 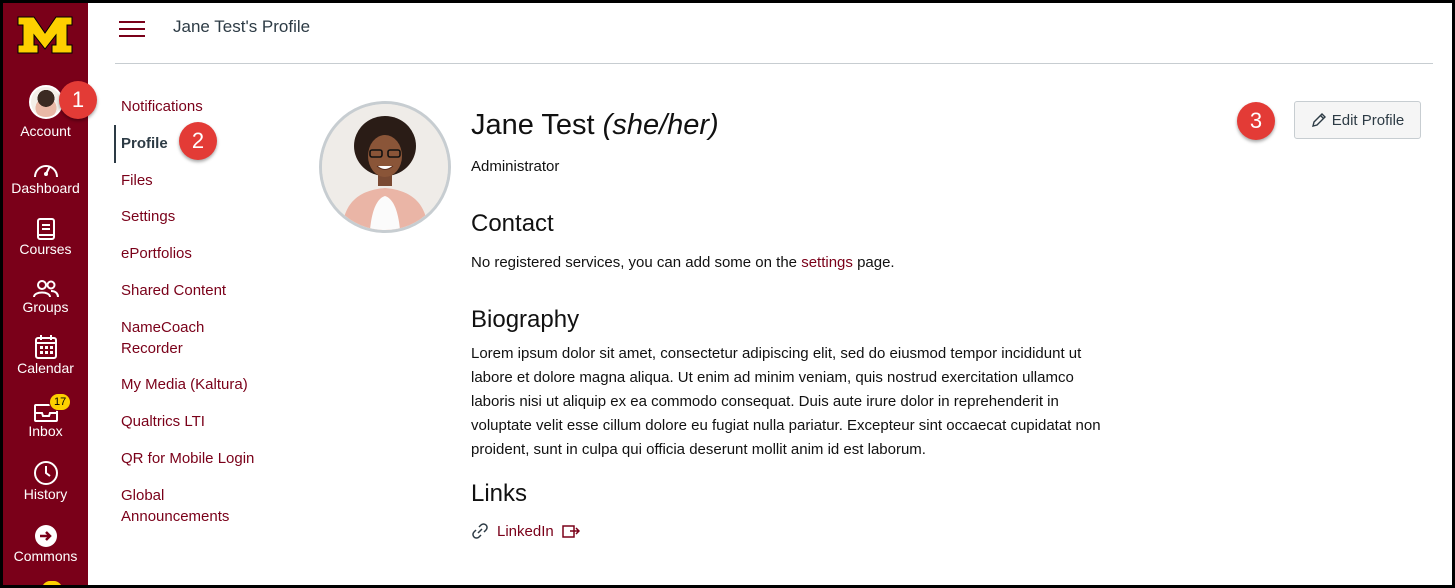 I want to click on profile-name-text: Jane Test, so click(x=533, y=125).